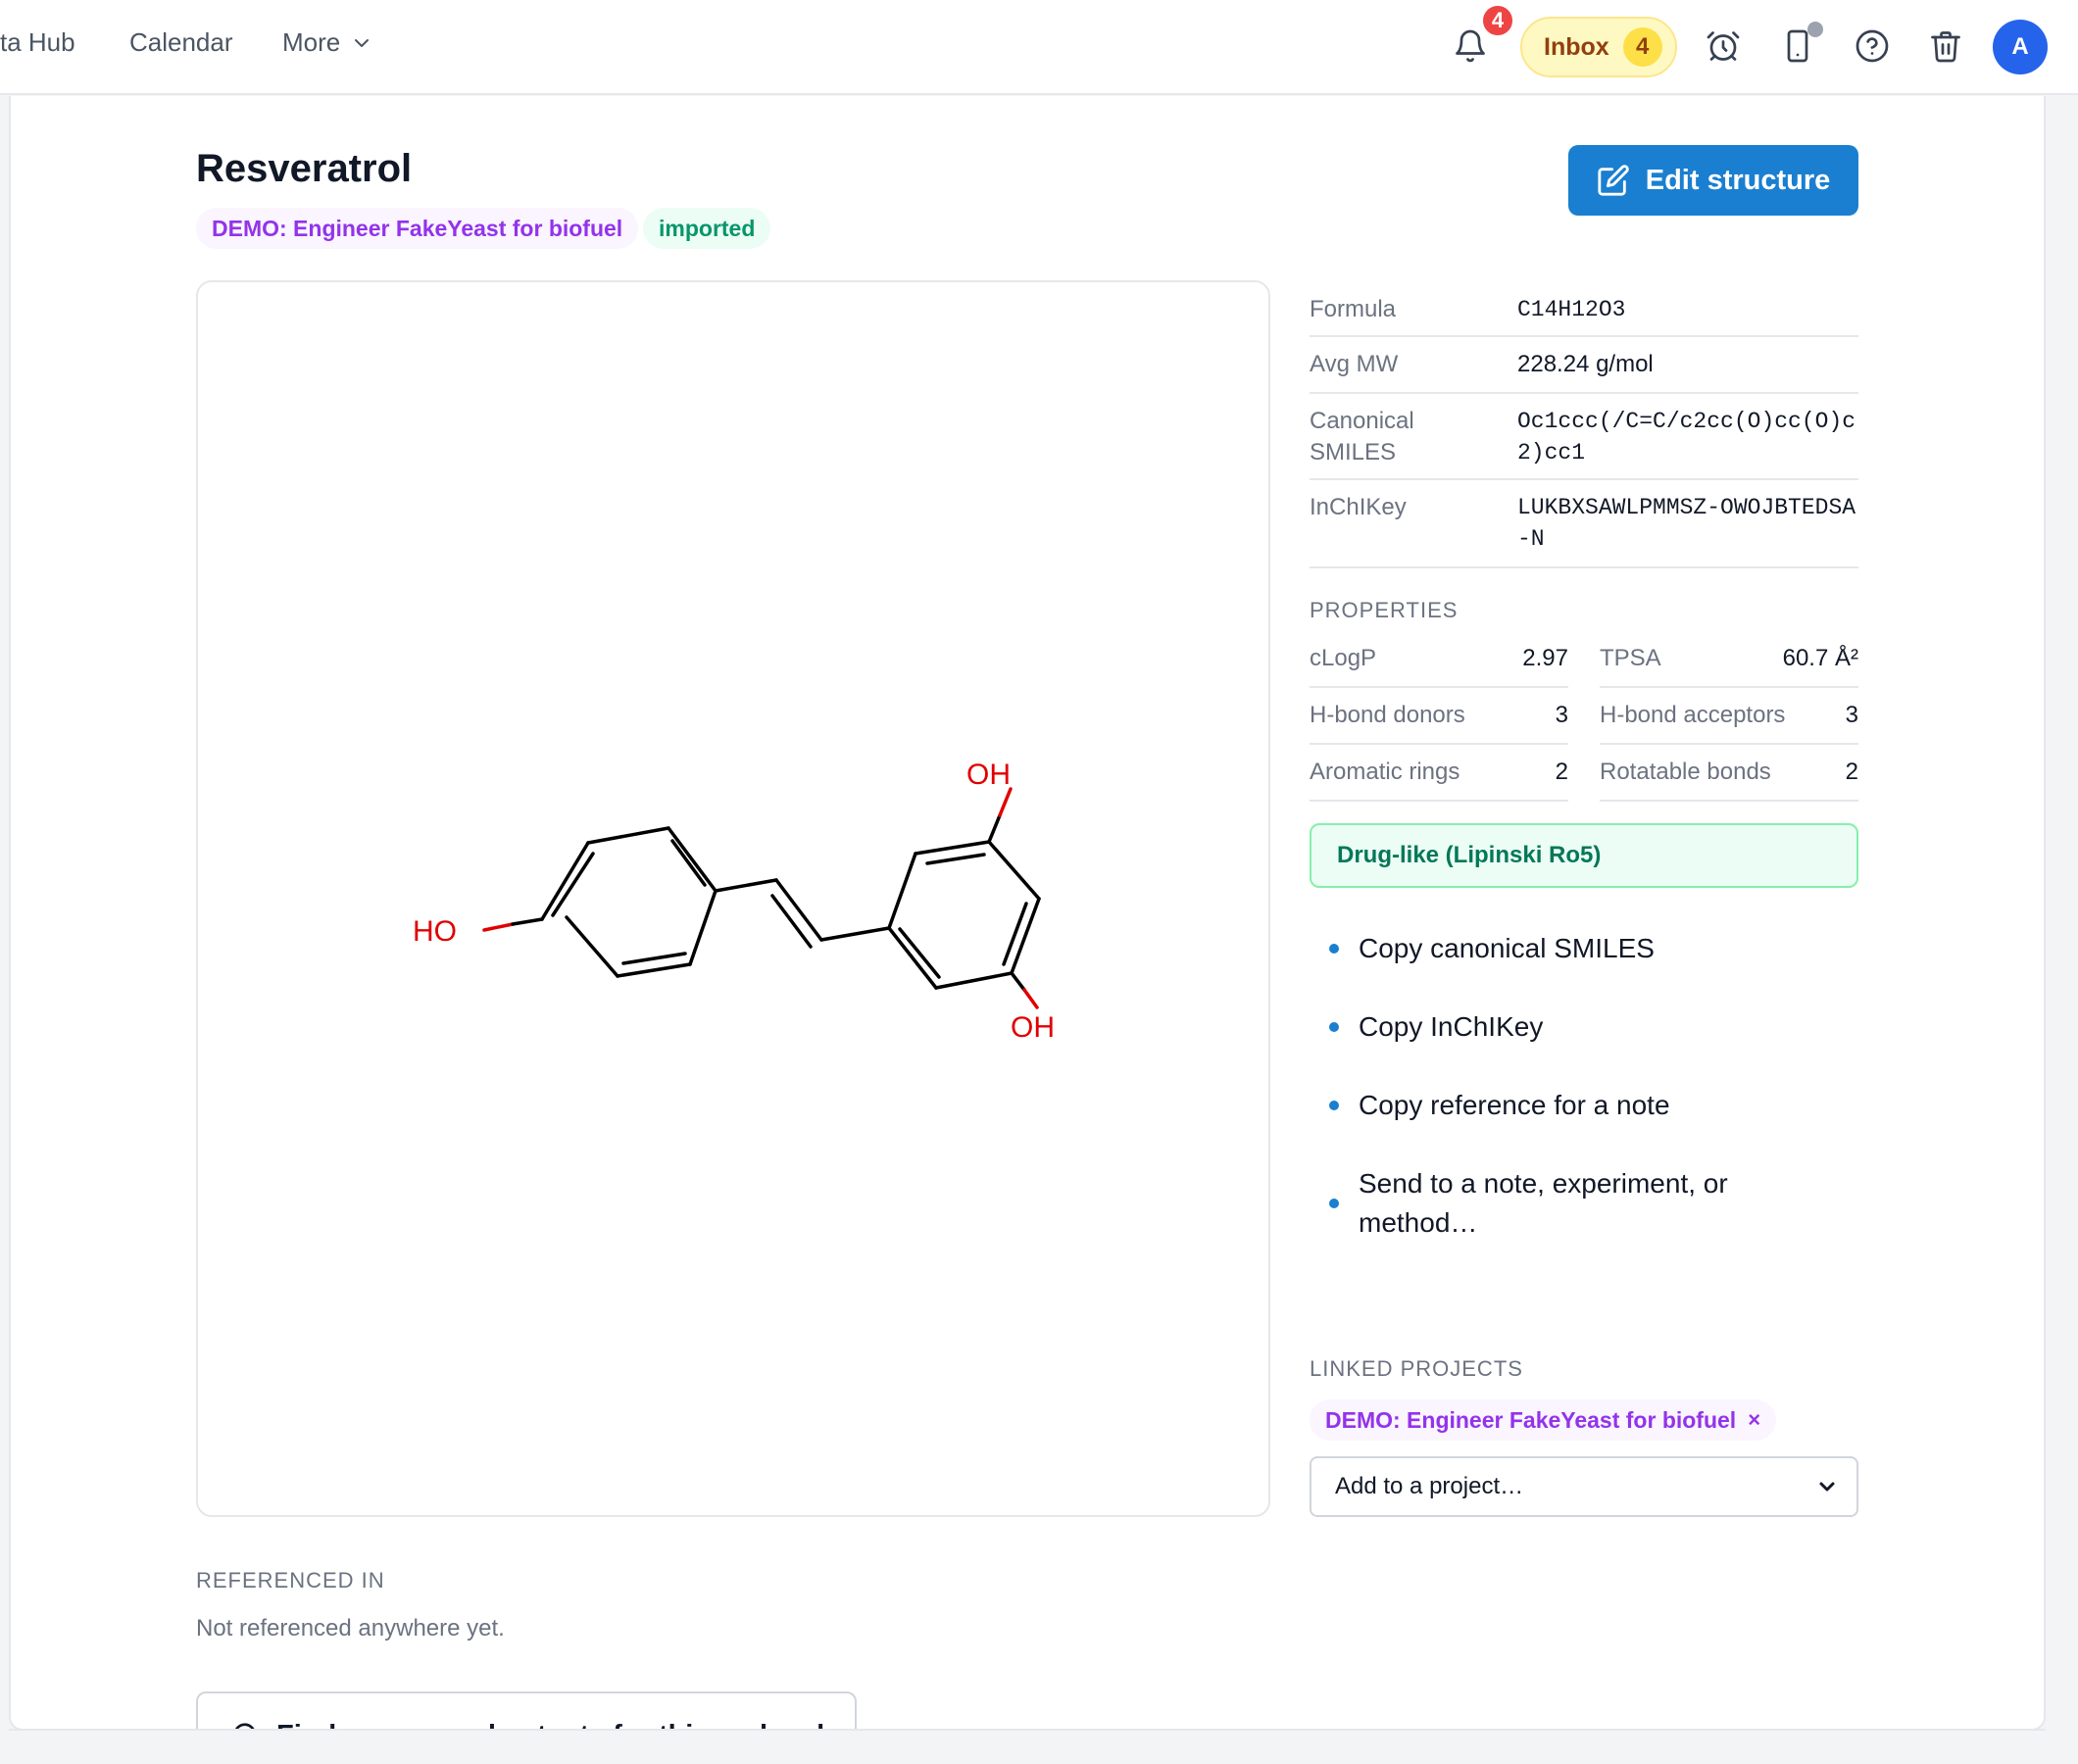 The image size is (2078, 1764). I want to click on property-value: 60.7 Å², so click(1820, 658).